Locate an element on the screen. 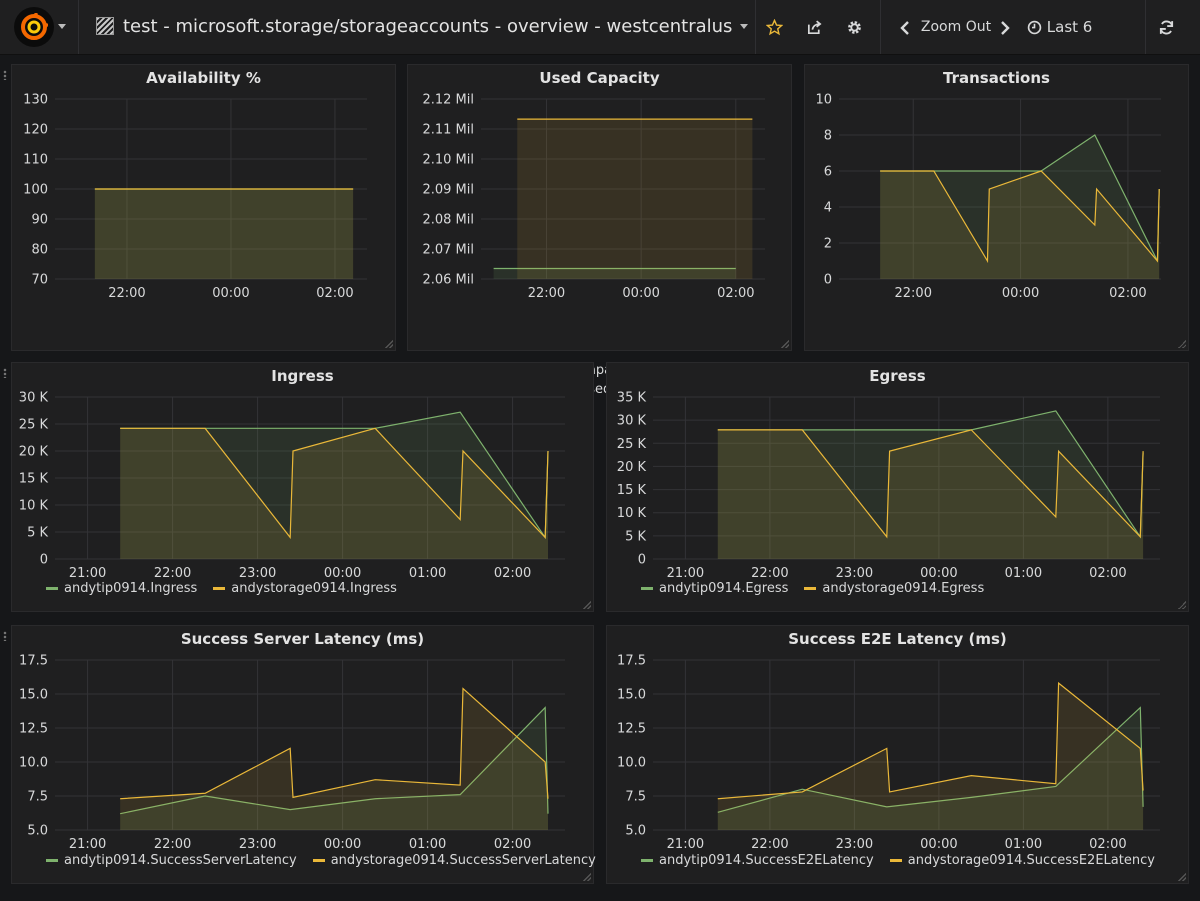  x-tick-label: 21:00 is located at coordinates (685, 844).